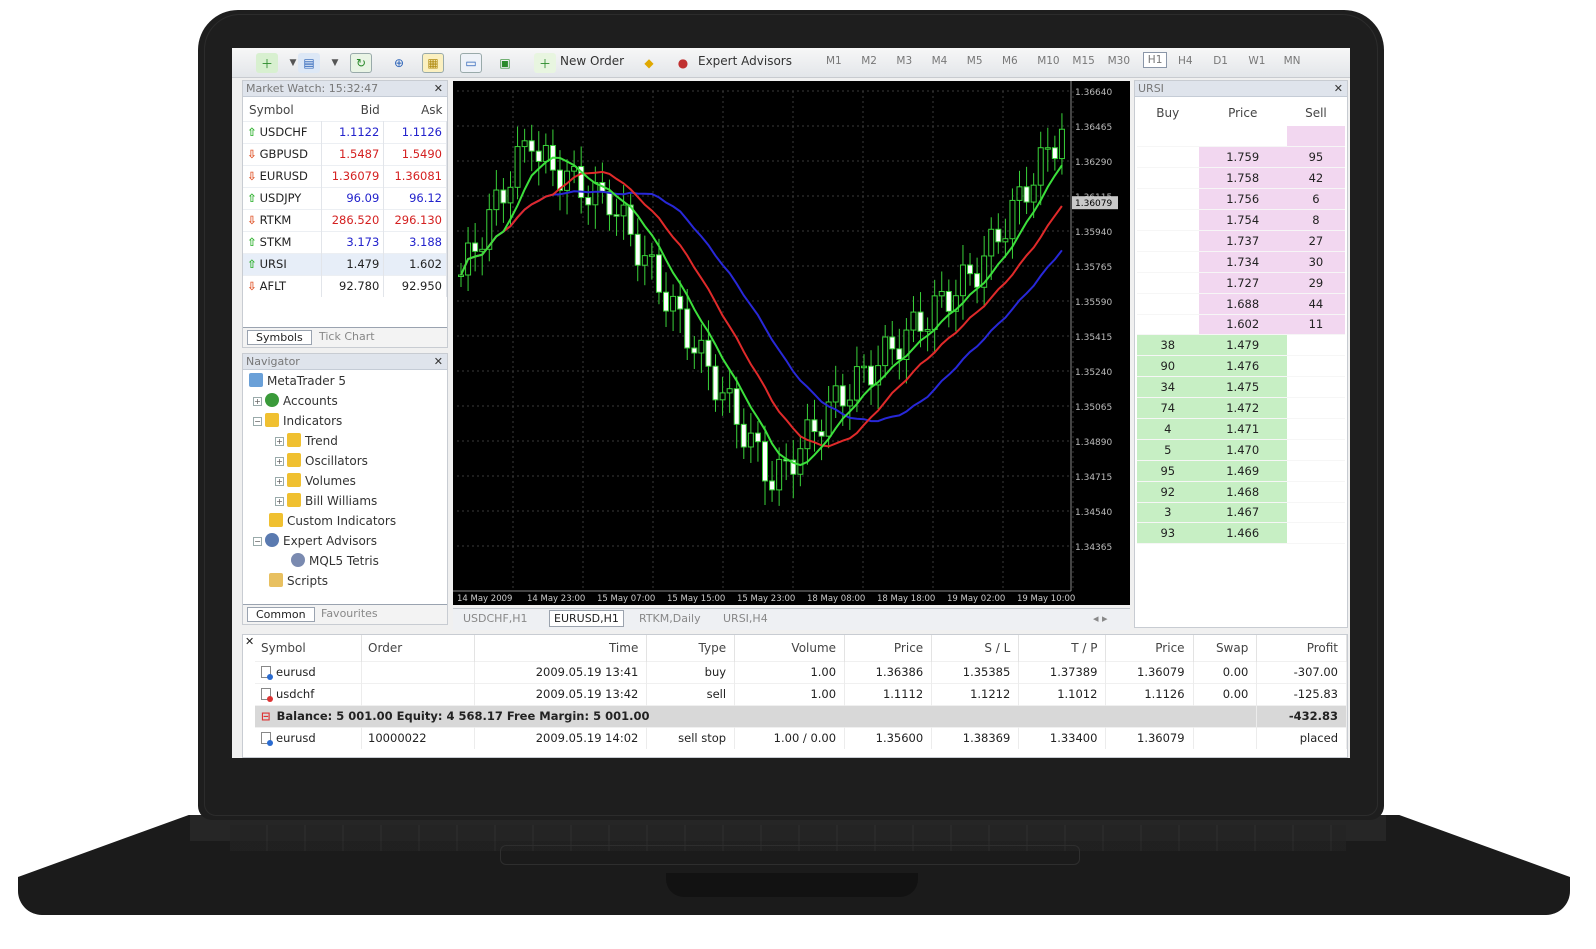  What do you see at coordinates (975, 648) in the screenshot?
I see `column-header: S / L` at bounding box center [975, 648].